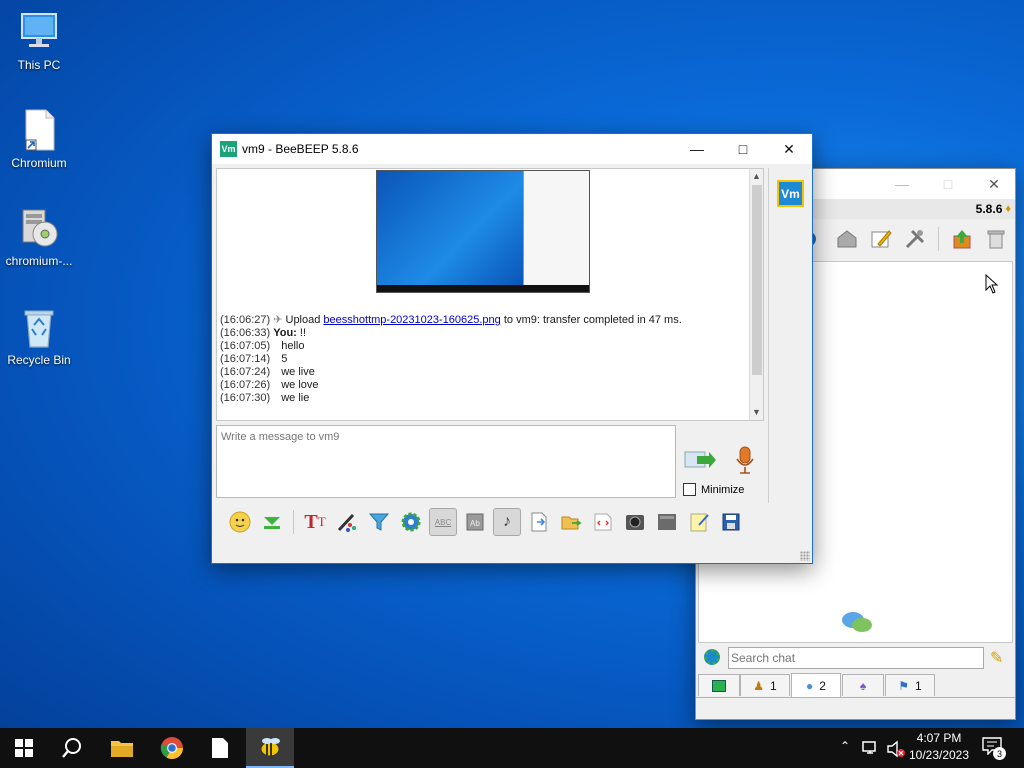  What do you see at coordinates (539, 522) in the screenshot?
I see `send-file-icon` at bounding box center [539, 522].